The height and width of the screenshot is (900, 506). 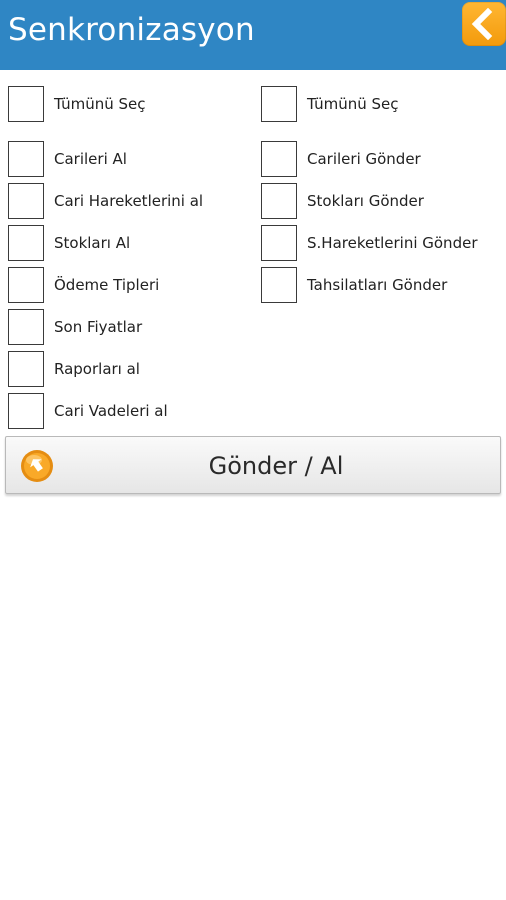 What do you see at coordinates (279, 104) in the screenshot?
I see `select-all-right-checkbox` at bounding box center [279, 104].